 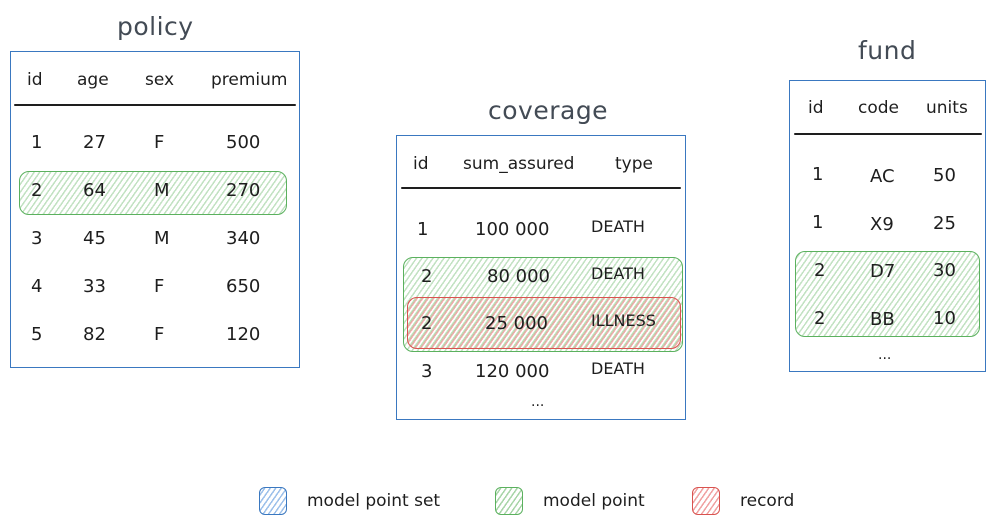 What do you see at coordinates (423, 229) in the screenshot?
I see `coverage-cell-id: 1` at bounding box center [423, 229].